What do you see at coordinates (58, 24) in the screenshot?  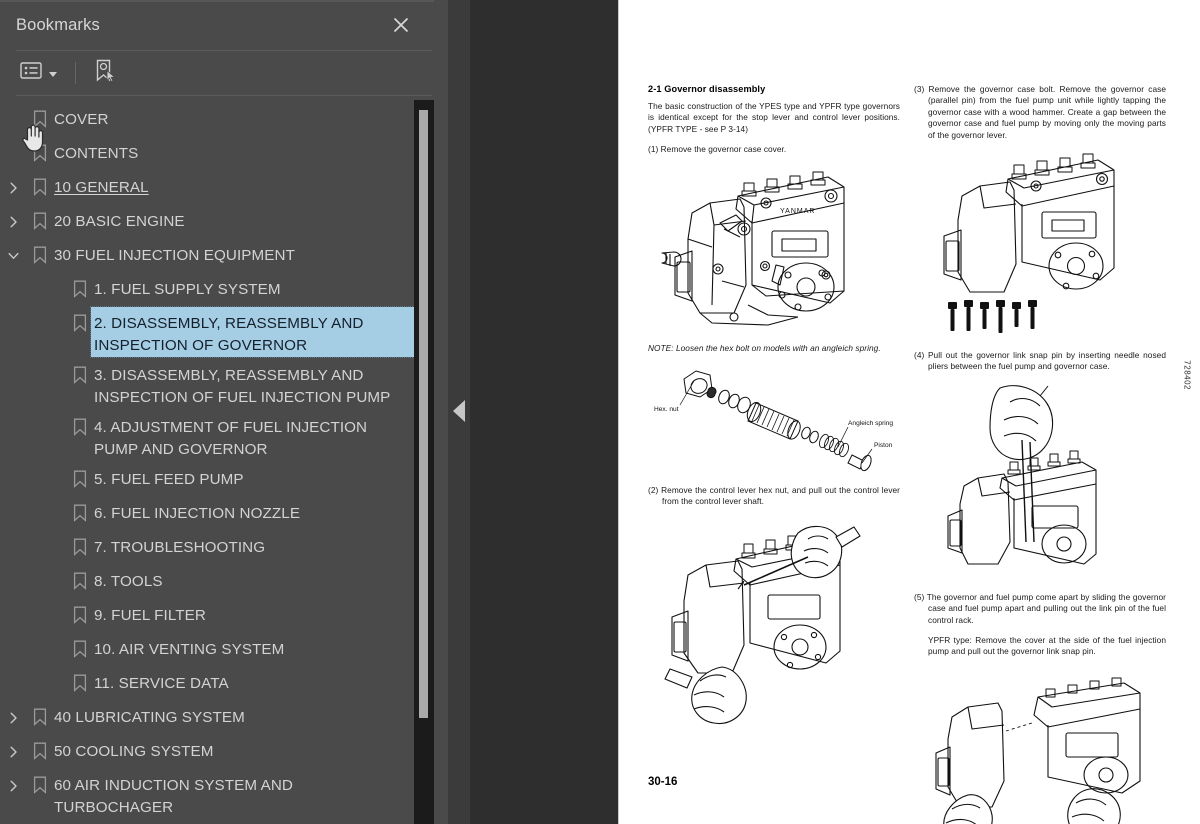 I see `panel-title: Bookmarks` at bounding box center [58, 24].